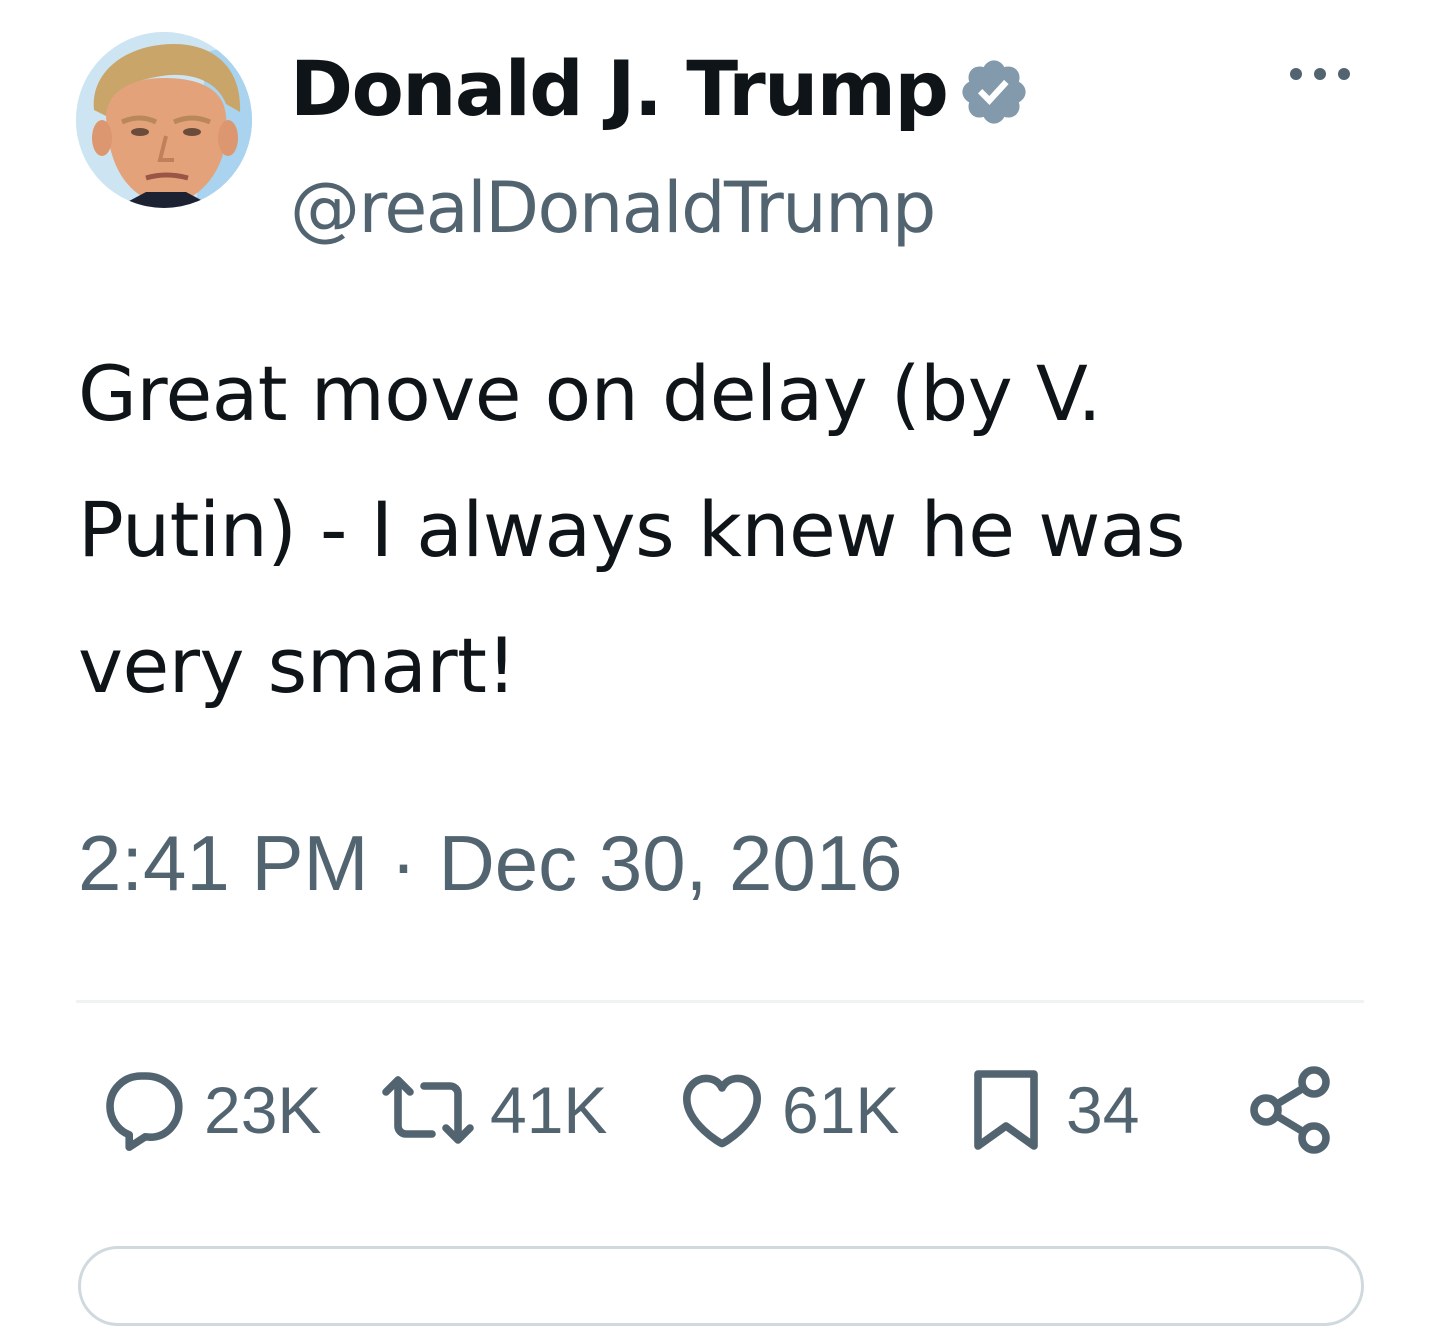 This screenshot has height=1326, width=1440. I want to click on repost-button: 41K, so click(492, 1110).